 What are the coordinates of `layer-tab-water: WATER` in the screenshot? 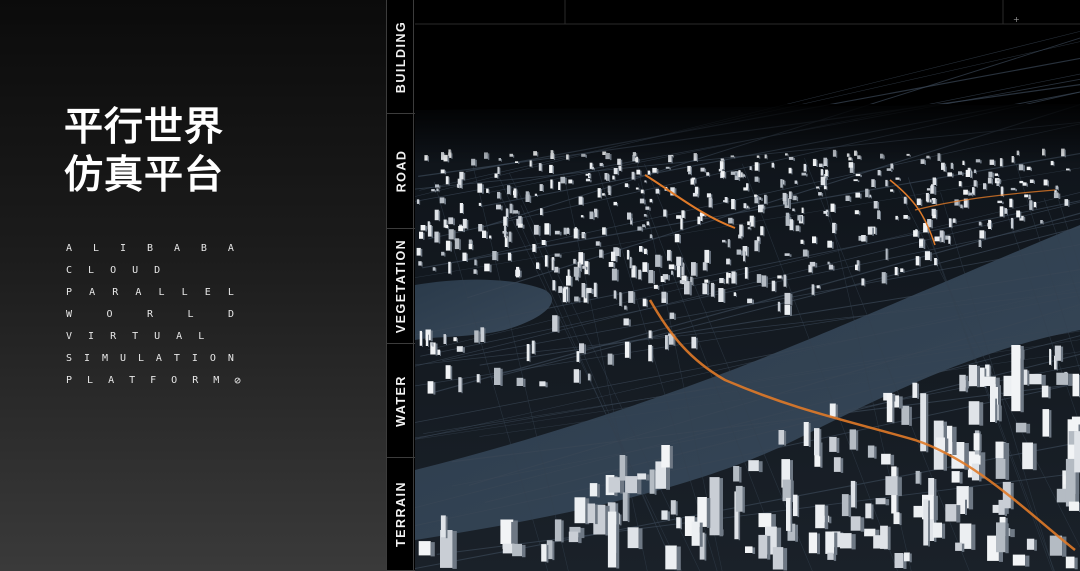 It's located at (401, 401).